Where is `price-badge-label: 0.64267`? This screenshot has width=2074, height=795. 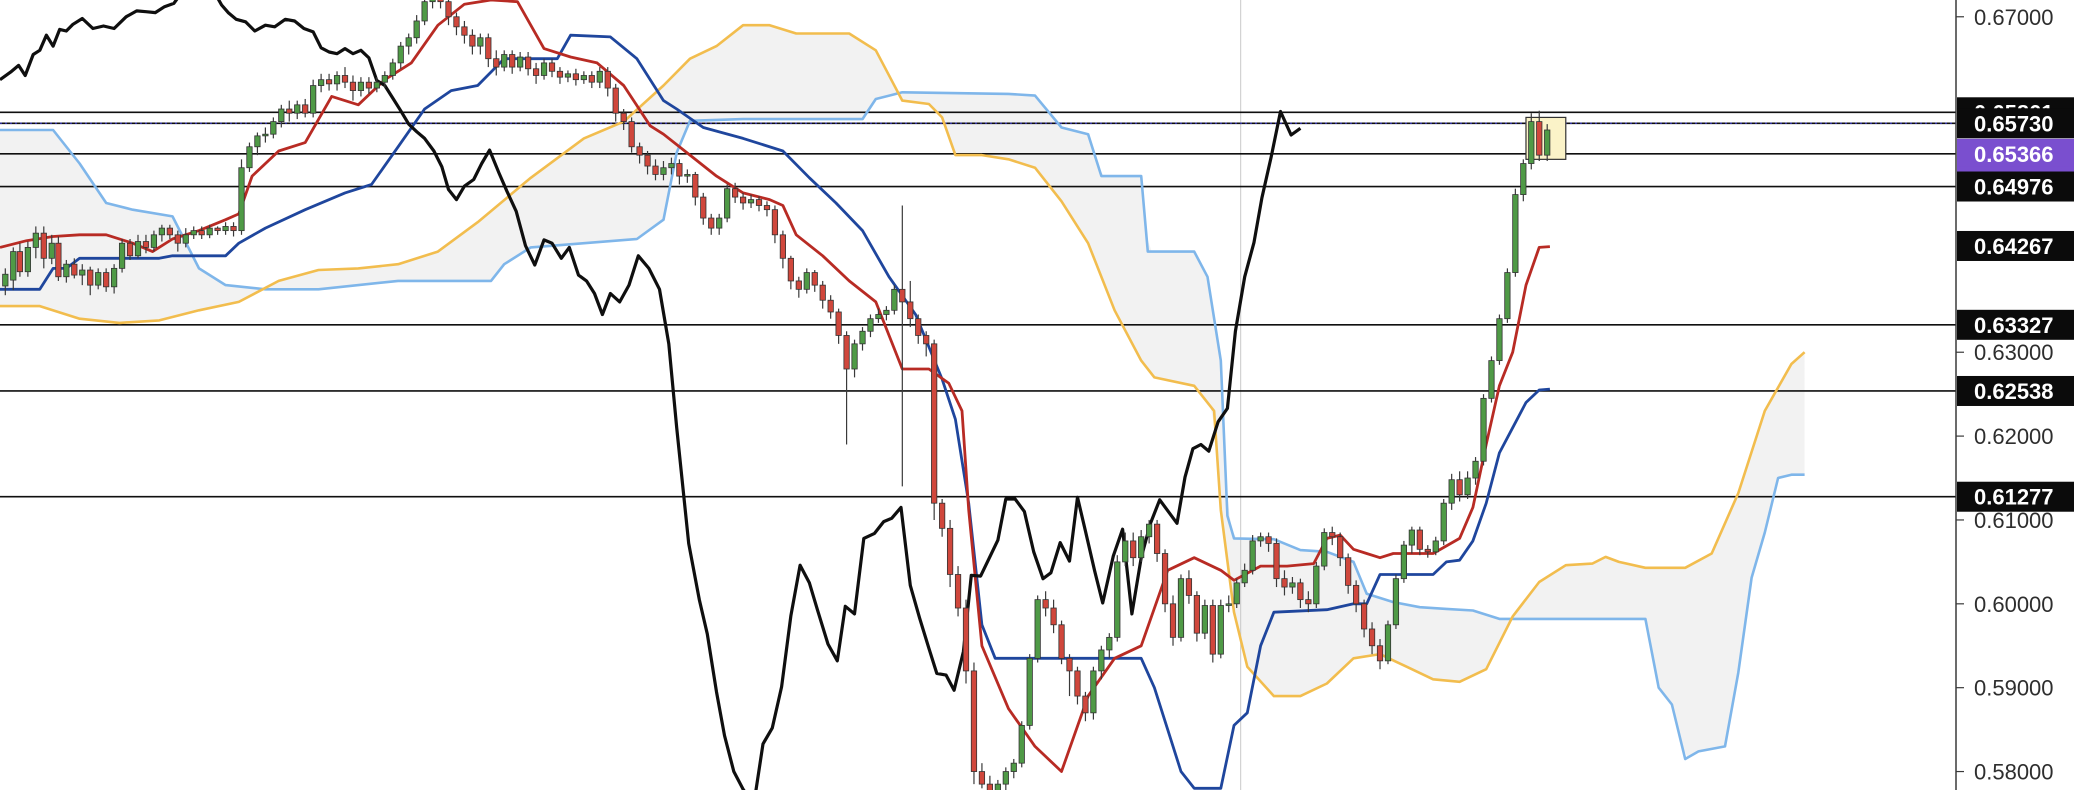 price-badge-label: 0.64267 is located at coordinates (2014, 246).